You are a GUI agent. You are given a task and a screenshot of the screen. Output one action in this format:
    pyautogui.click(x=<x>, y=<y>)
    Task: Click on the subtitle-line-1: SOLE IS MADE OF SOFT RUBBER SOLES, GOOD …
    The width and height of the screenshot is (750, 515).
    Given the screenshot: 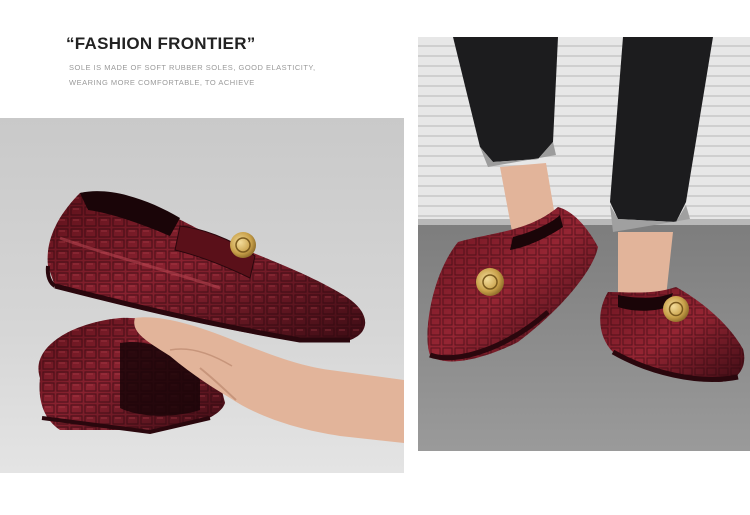 What is the action you would take?
    pyautogui.click(x=192, y=67)
    